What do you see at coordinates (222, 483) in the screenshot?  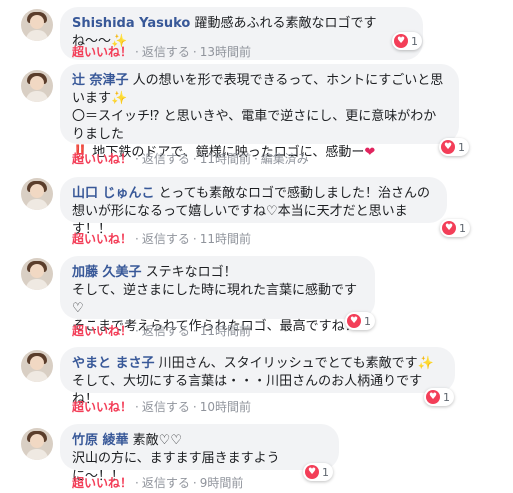 I see `timestamp: 9時間前` at bounding box center [222, 483].